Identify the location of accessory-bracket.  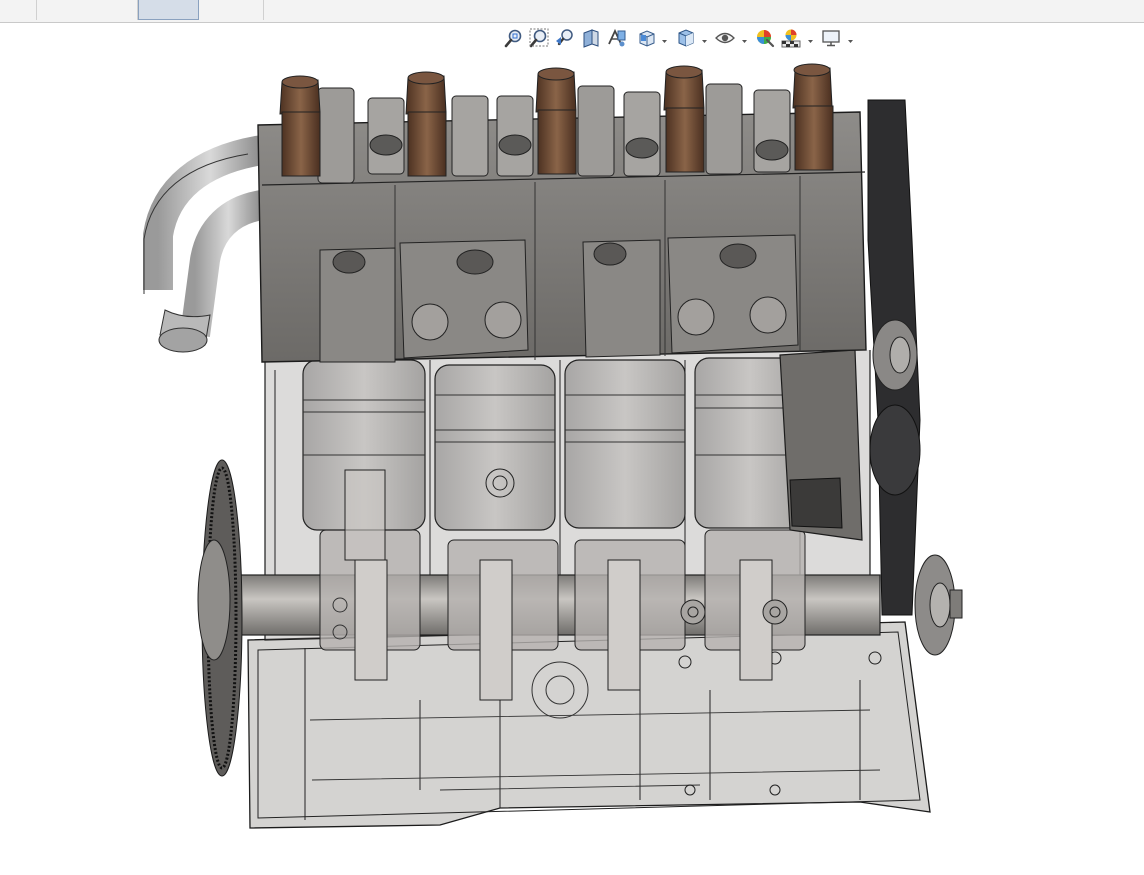
(821, 445).